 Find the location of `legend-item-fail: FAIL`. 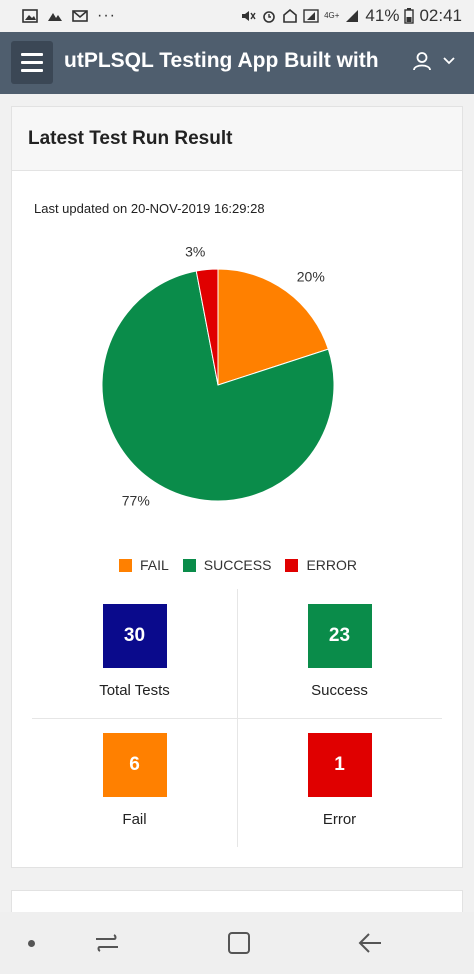

legend-item-fail: FAIL is located at coordinates (143, 565).